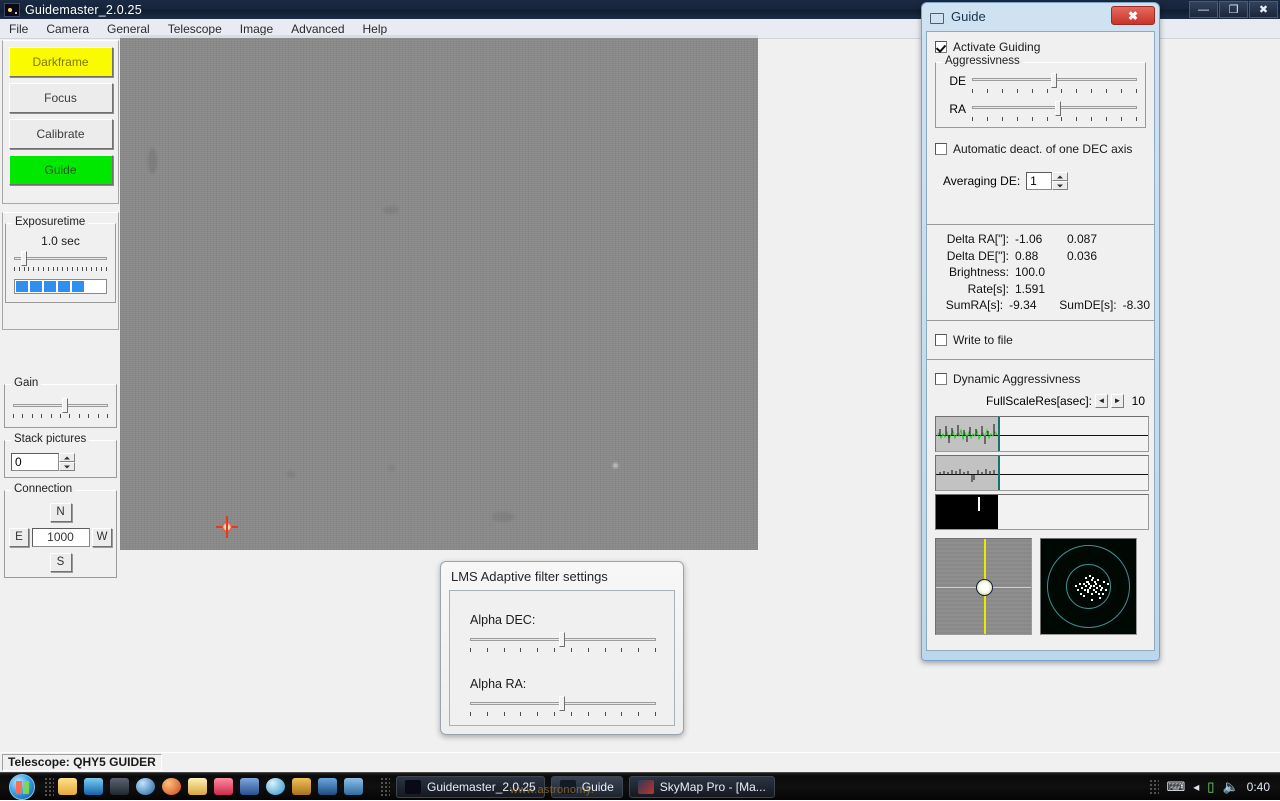  I want to click on action-buttons-group: Darkframe Focus Calibrate Guide, so click(60, 122).